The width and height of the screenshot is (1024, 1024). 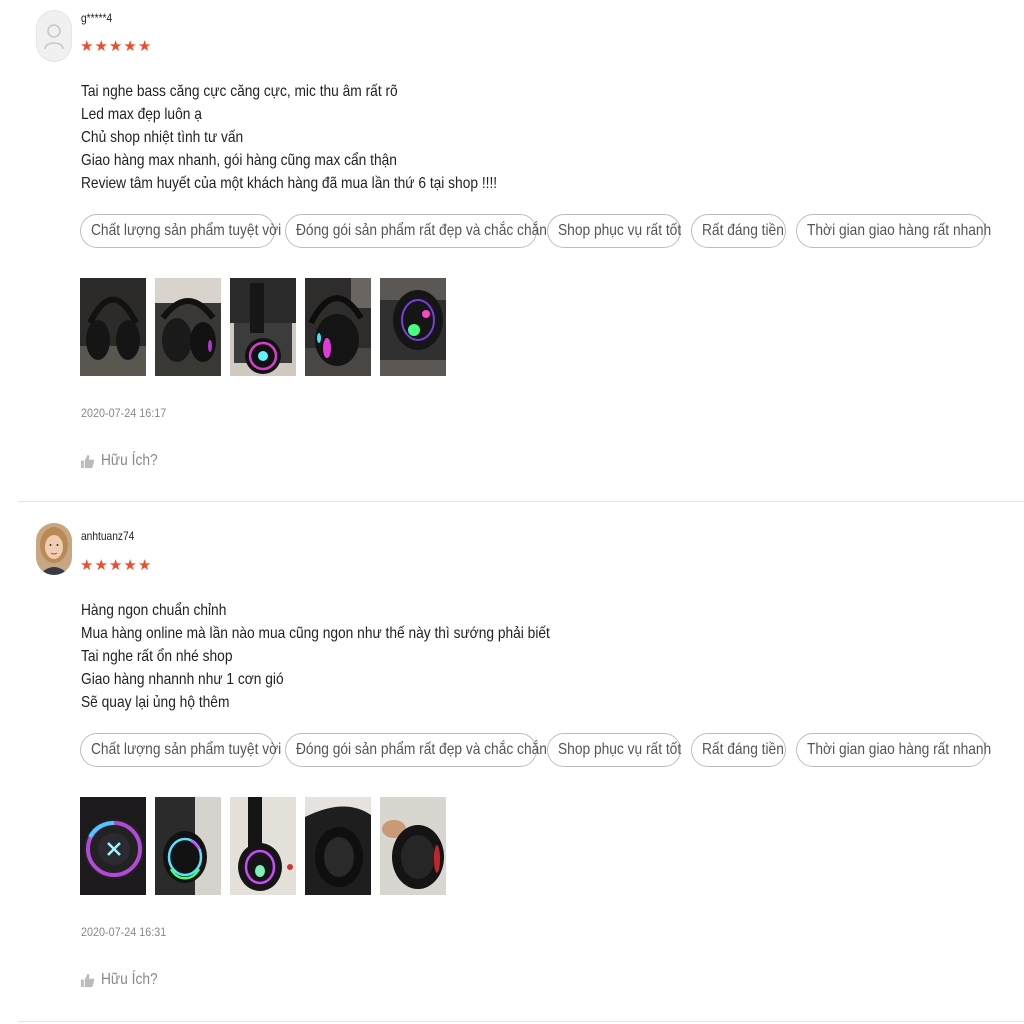 I want to click on user-placeholder-icon, so click(x=54, y=37).